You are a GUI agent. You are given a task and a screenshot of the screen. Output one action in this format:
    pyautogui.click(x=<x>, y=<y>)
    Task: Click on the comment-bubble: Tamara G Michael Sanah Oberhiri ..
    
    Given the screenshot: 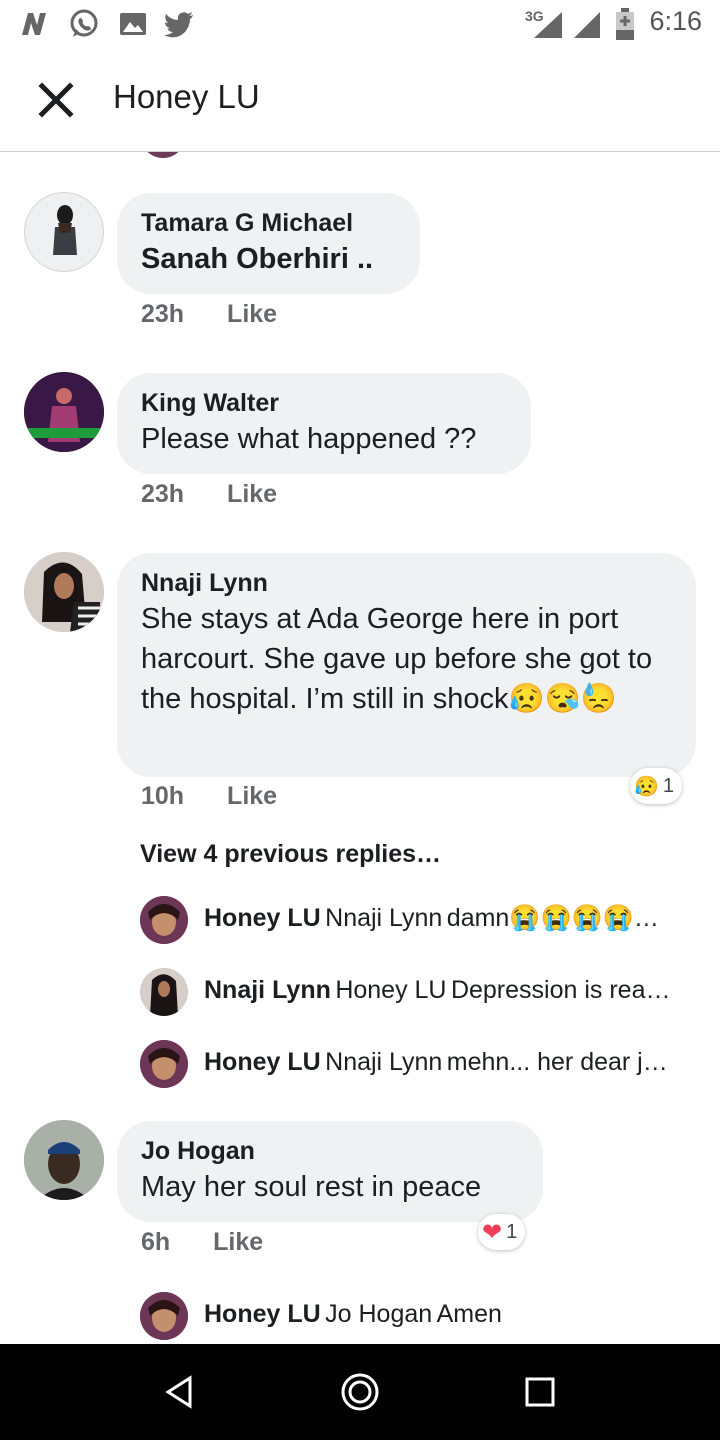 What is the action you would take?
    pyautogui.click(x=268, y=243)
    